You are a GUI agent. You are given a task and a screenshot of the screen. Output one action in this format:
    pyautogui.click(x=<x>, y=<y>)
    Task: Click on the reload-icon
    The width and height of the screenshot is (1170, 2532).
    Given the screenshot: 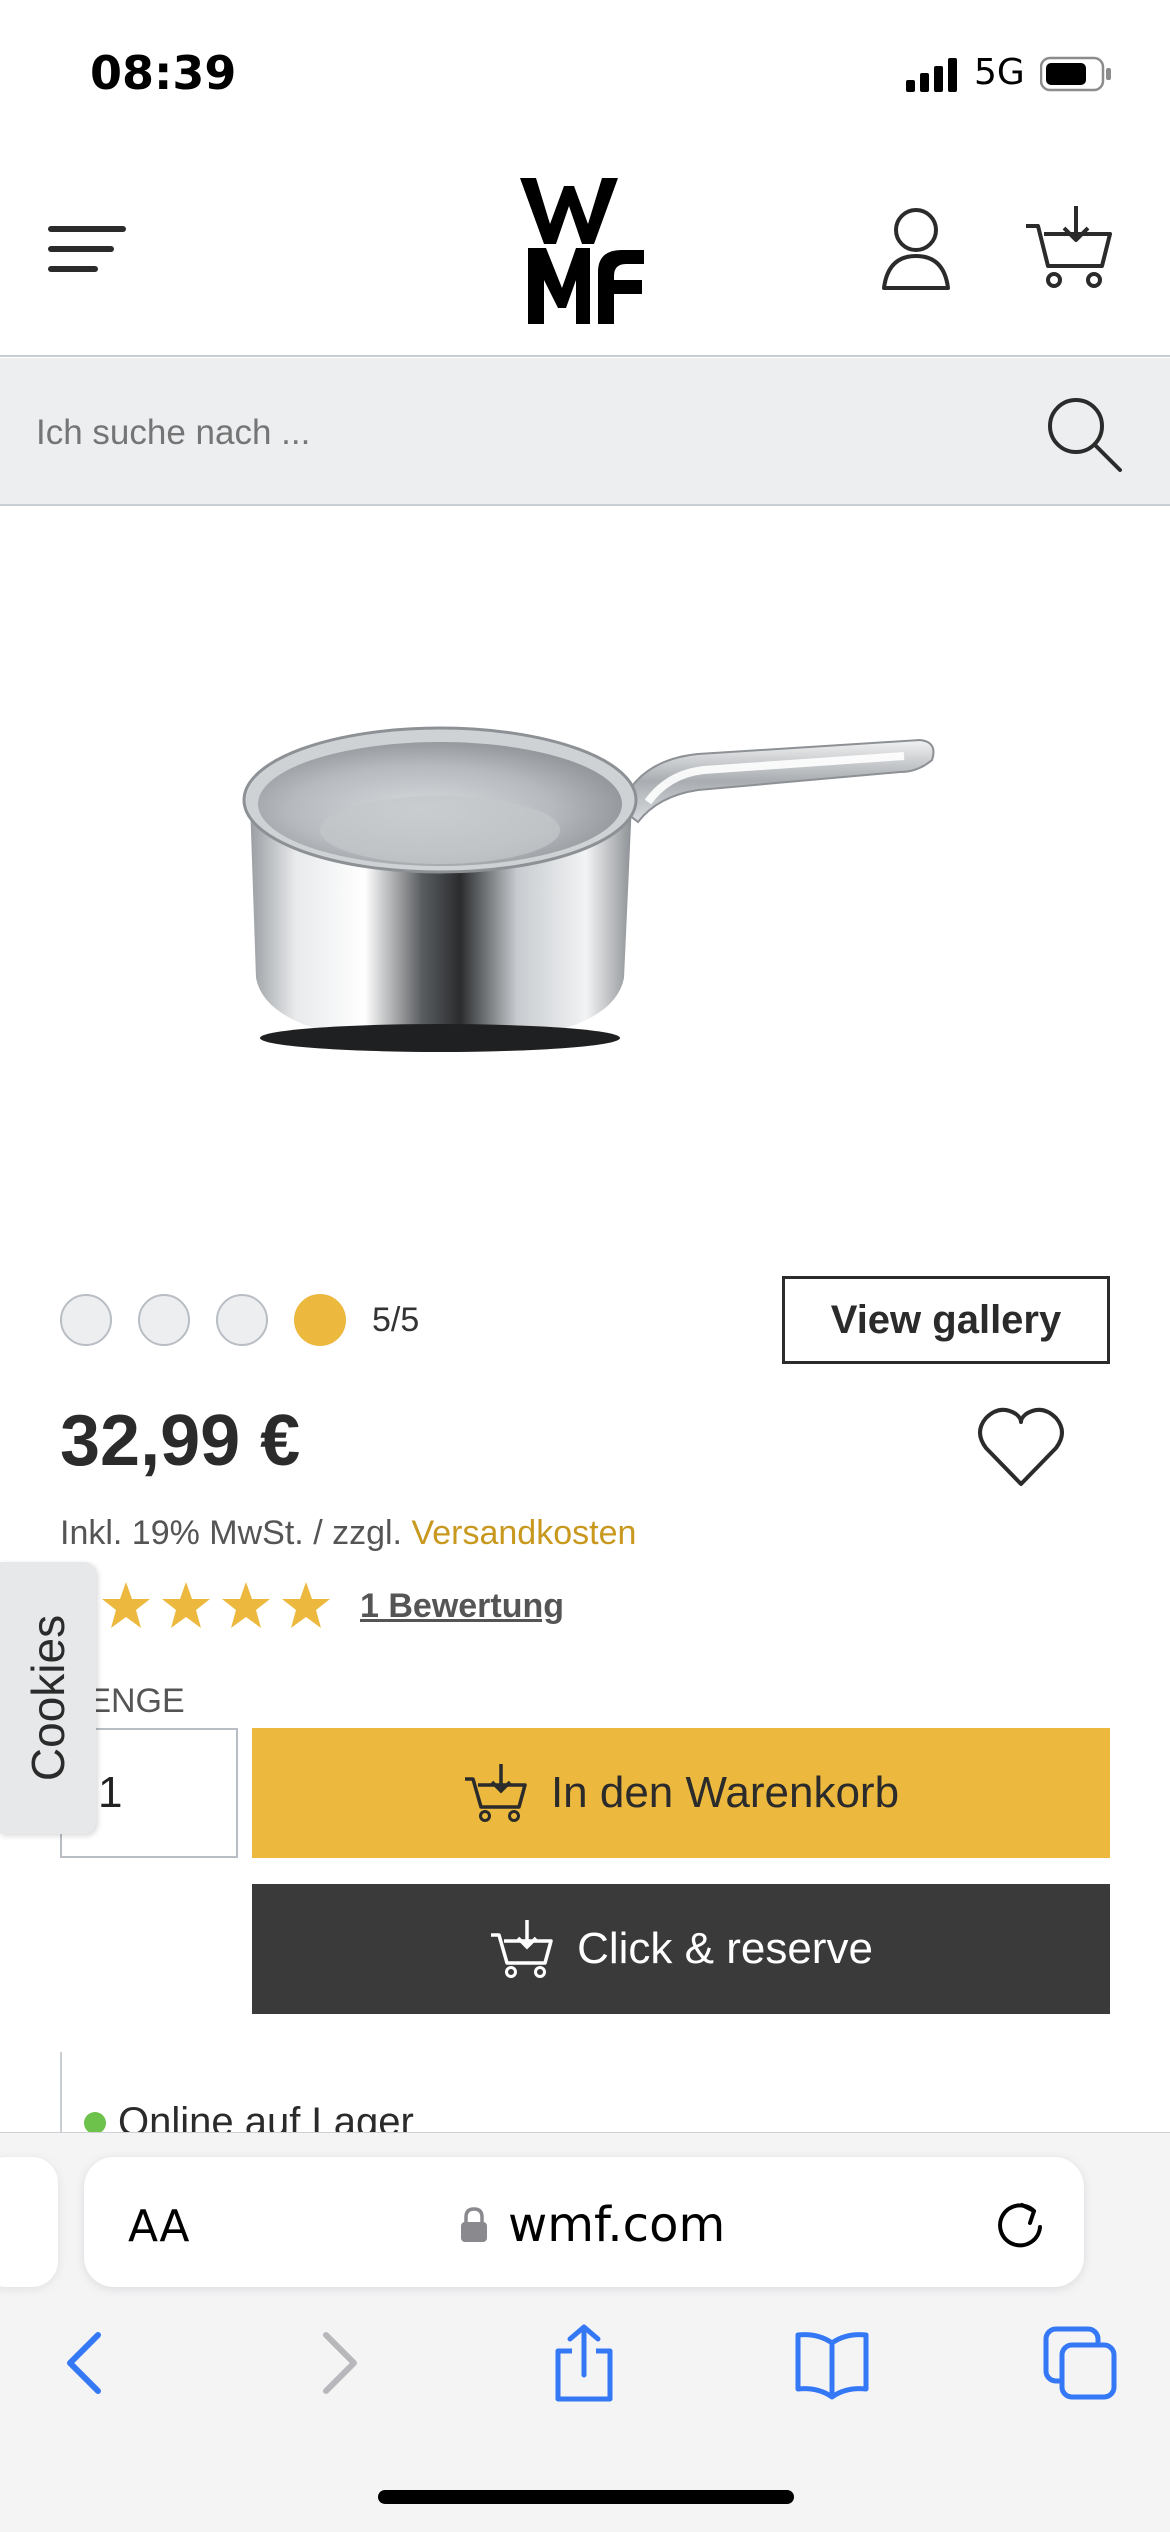 What is the action you would take?
    pyautogui.click(x=1020, y=2224)
    